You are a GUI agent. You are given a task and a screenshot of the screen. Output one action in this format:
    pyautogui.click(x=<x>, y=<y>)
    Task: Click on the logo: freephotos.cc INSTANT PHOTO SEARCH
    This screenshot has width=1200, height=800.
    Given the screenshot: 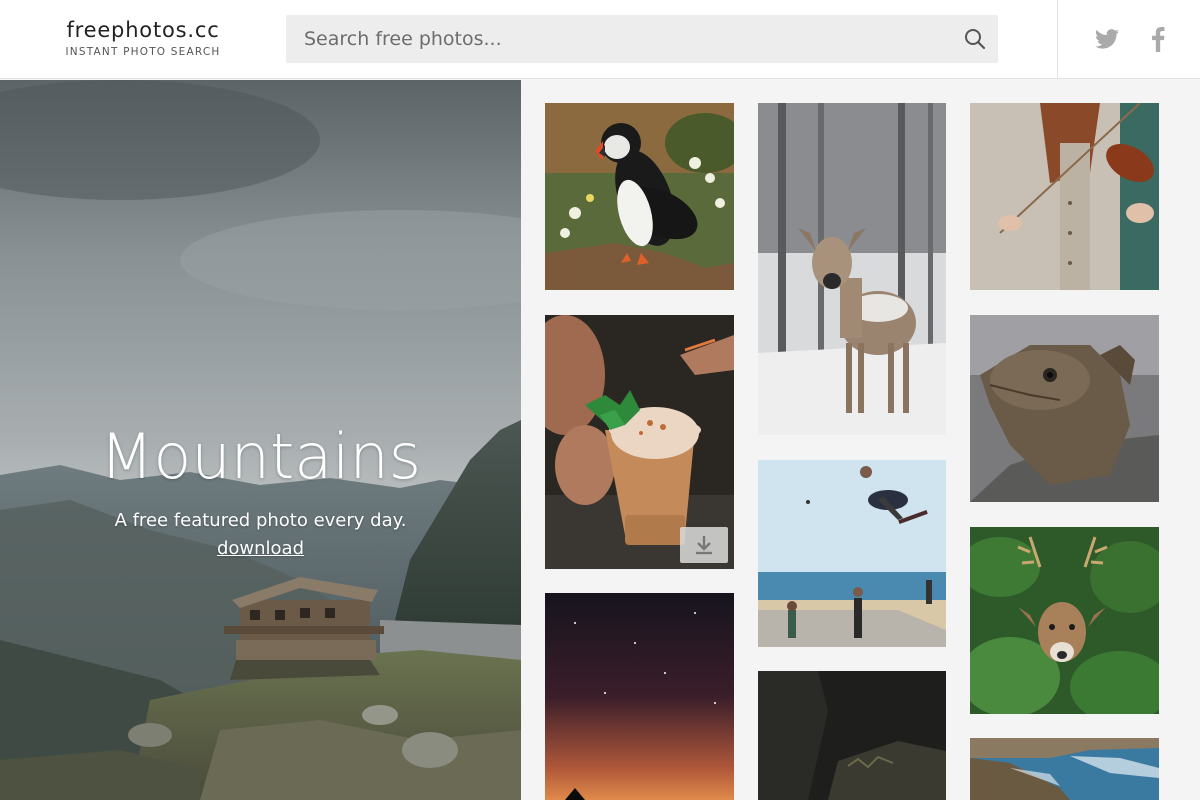 What is the action you would take?
    pyautogui.click(x=143, y=38)
    